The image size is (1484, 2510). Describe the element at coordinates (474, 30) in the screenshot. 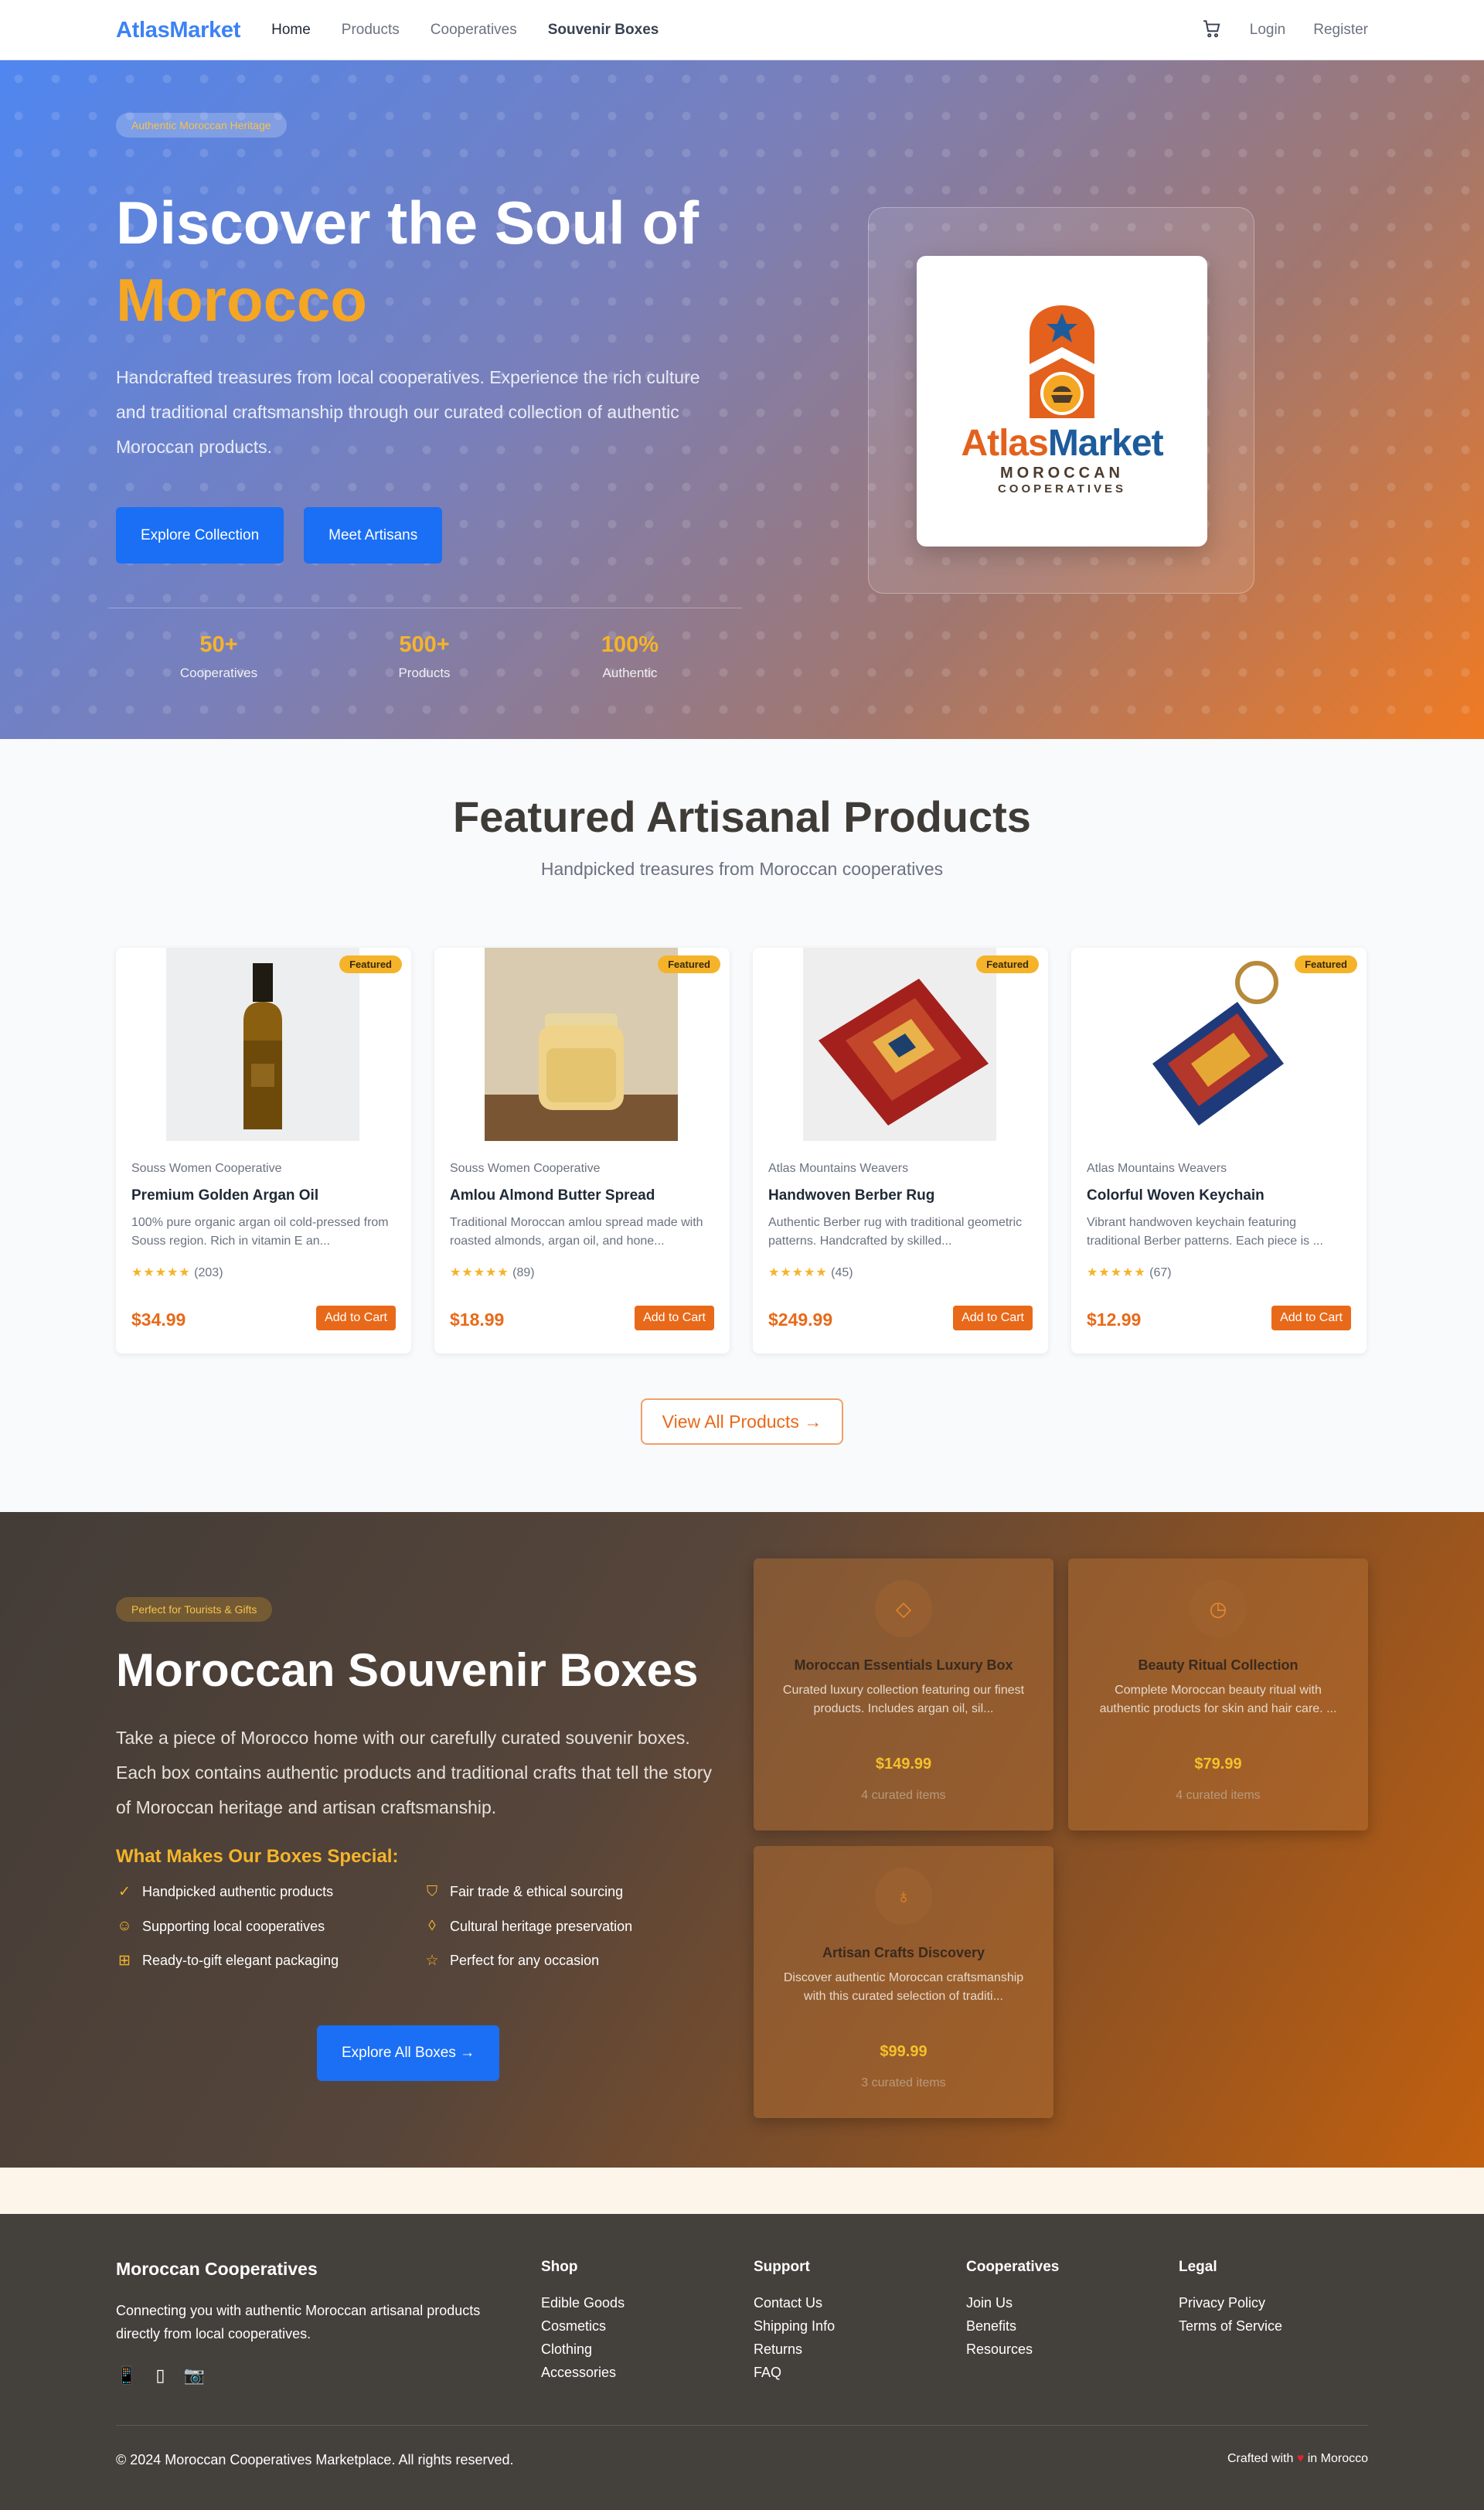

I see `nav-cooperatives: Cooperatives` at that location.